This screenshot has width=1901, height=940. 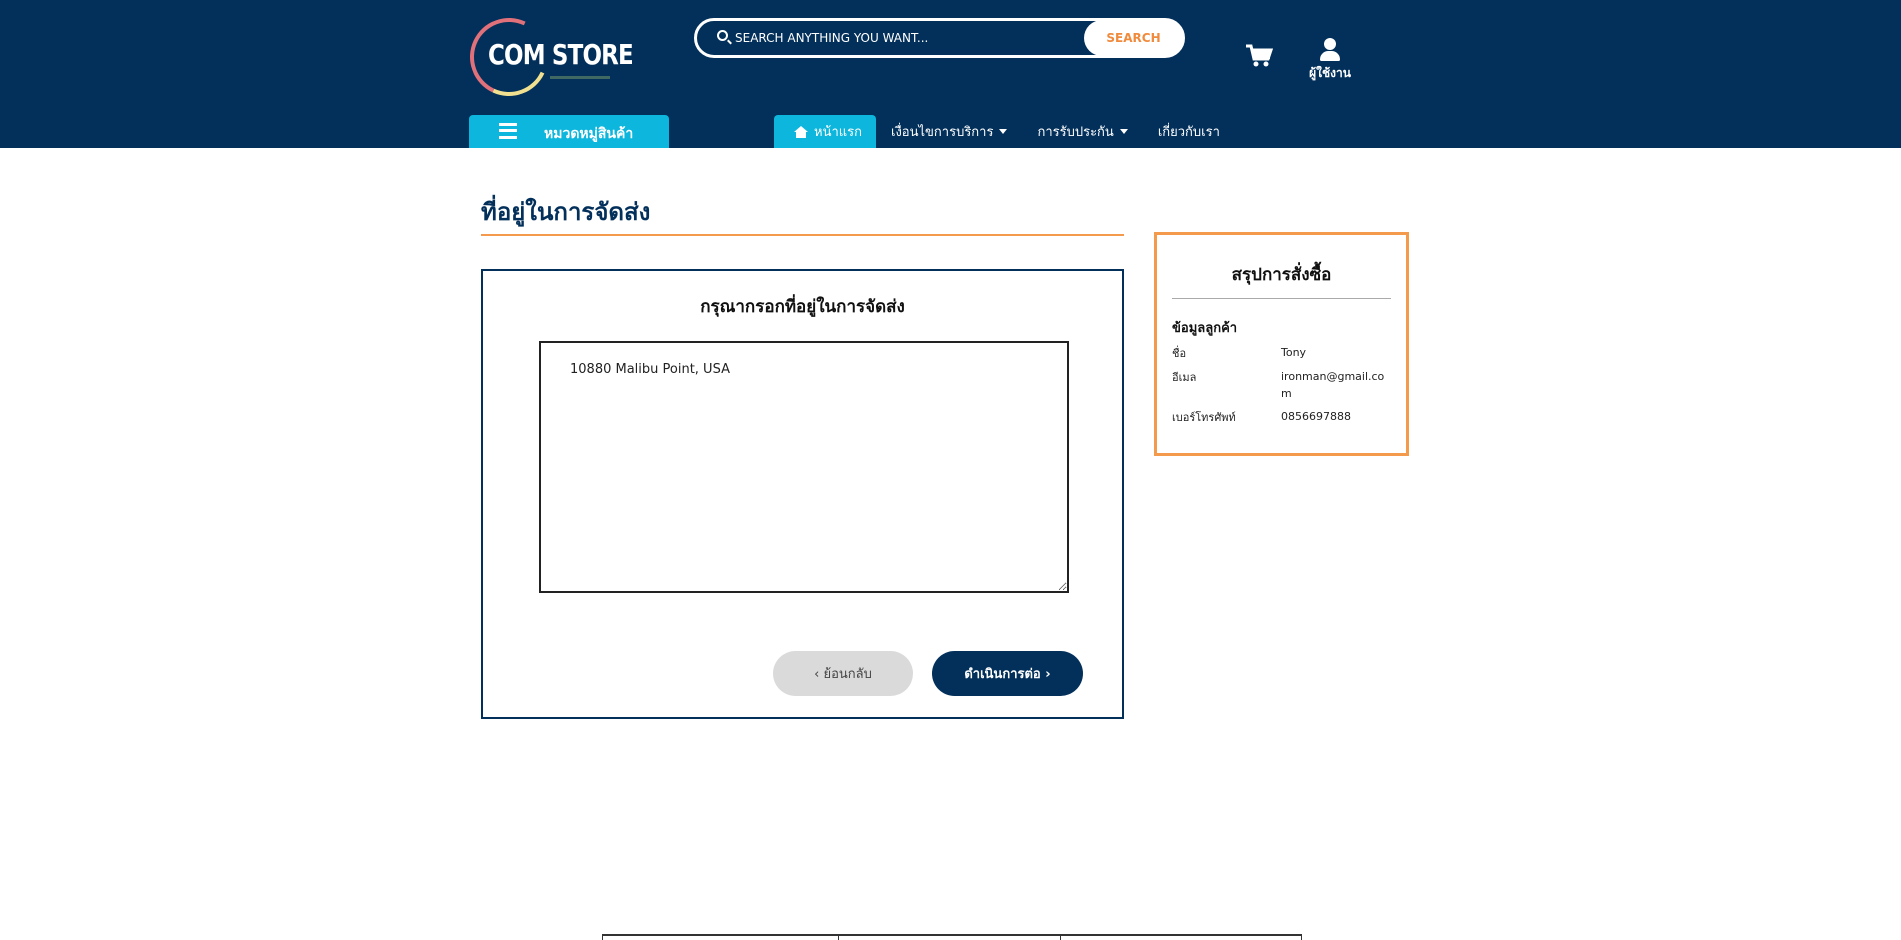 What do you see at coordinates (589, 134) in the screenshot?
I see `category-label: หมวดหมู่สินค้า` at bounding box center [589, 134].